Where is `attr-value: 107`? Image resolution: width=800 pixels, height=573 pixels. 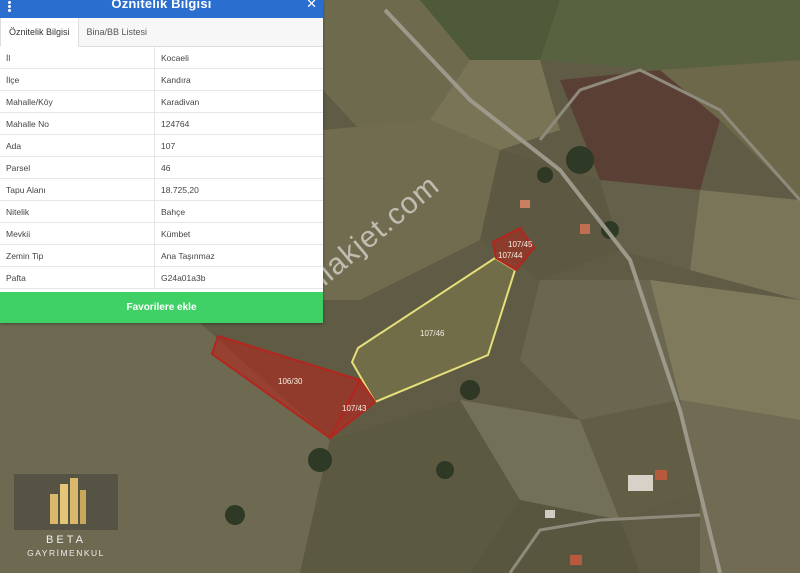
attr-value: 107 is located at coordinates (238, 145).